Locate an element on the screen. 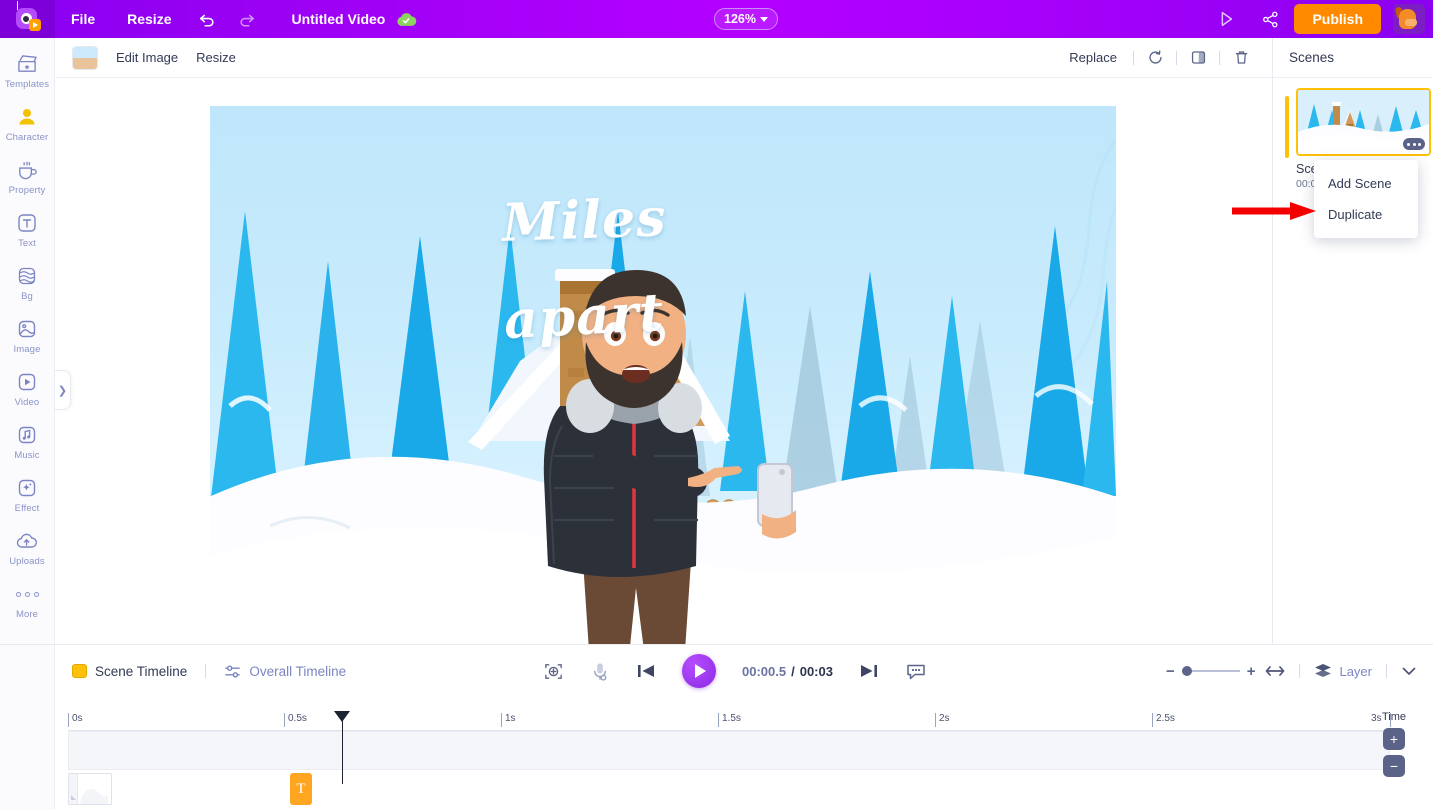 This screenshot has height=810, width=1433. scene-timeline-icon is located at coordinates (79, 671).